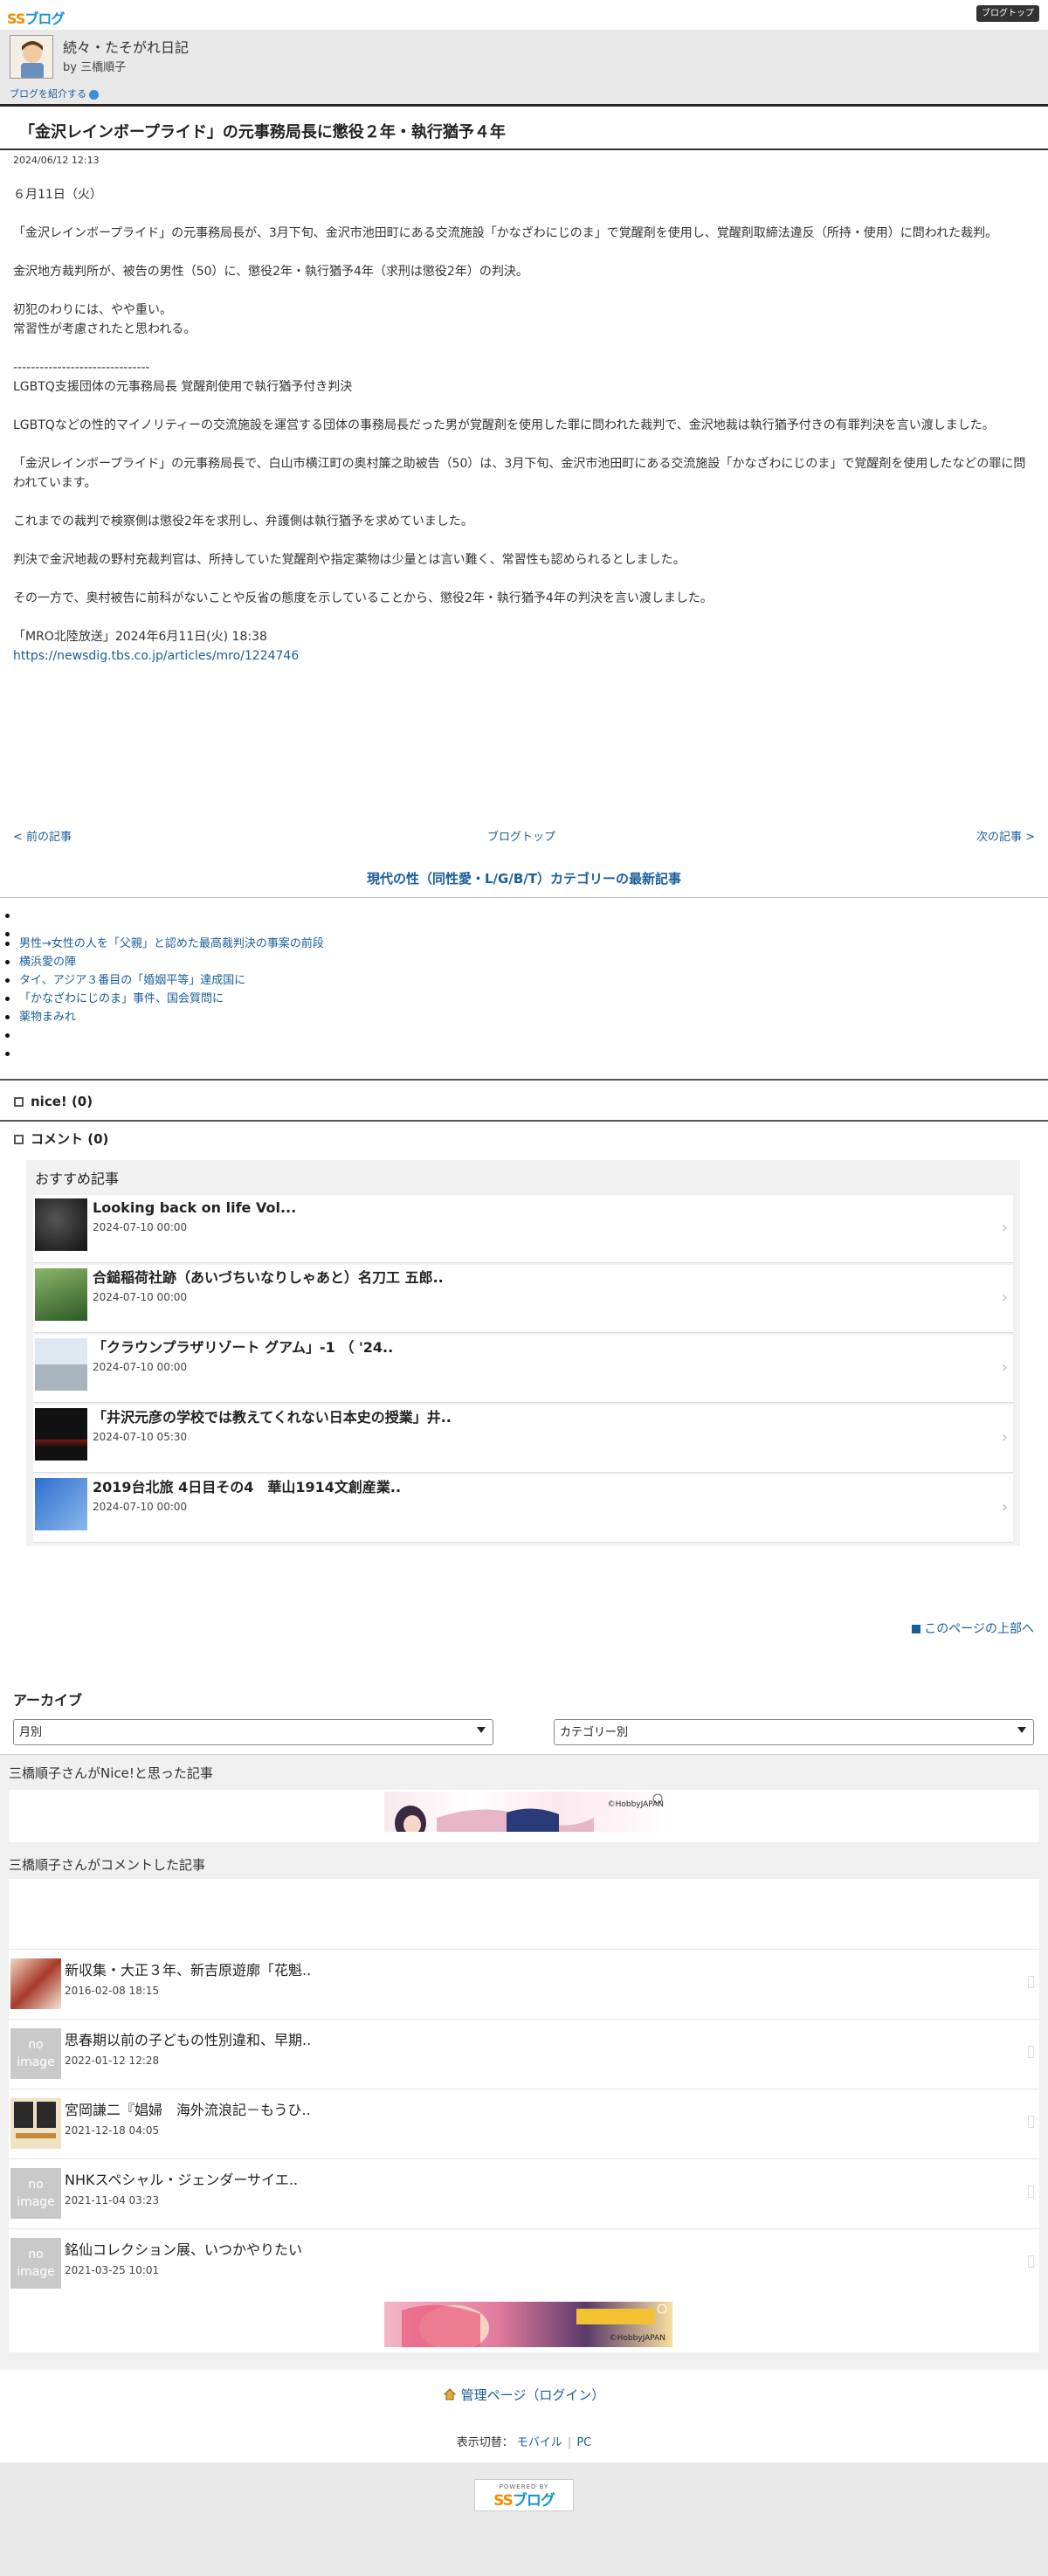 The height and width of the screenshot is (2576, 1048). Describe the element at coordinates (31, 57) in the screenshot. I see `avatar` at that location.